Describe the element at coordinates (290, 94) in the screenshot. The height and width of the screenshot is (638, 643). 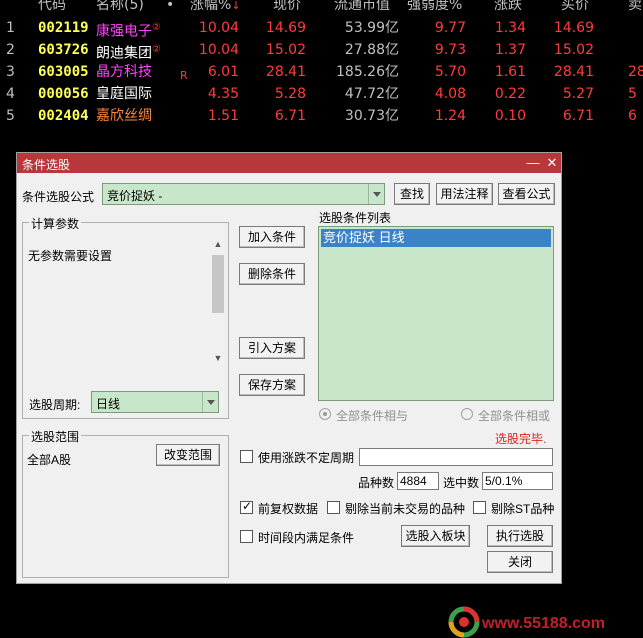
I see `row-price: 5.28` at that location.